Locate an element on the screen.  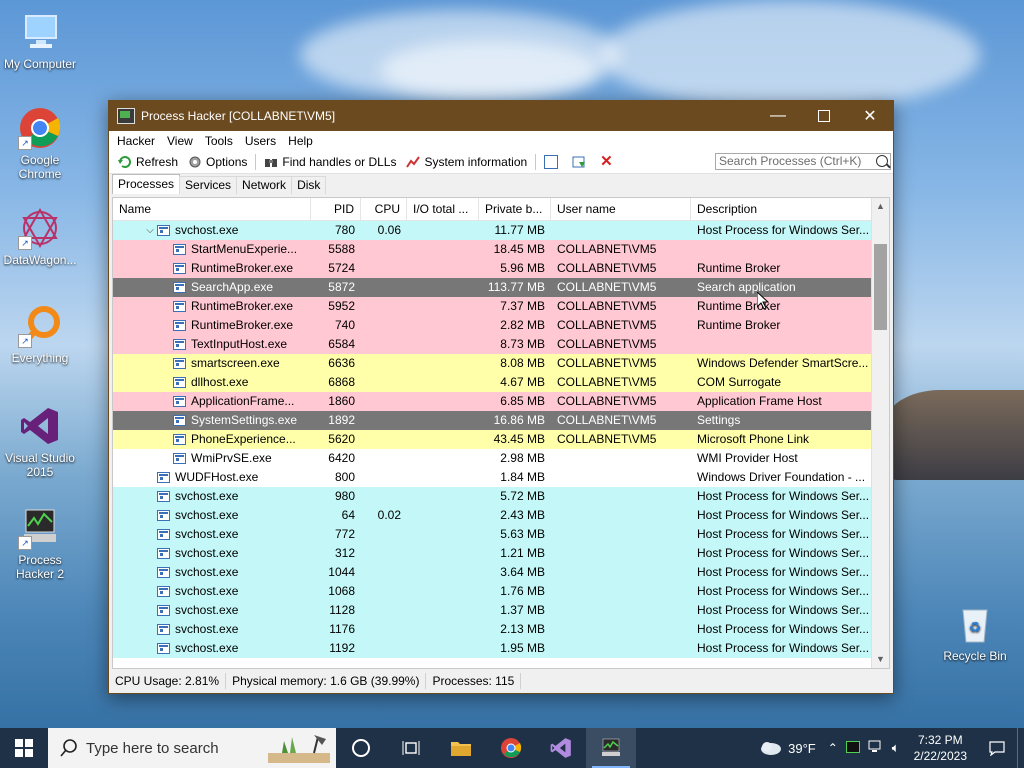
menu-view: View is located at coordinates (180, 141).